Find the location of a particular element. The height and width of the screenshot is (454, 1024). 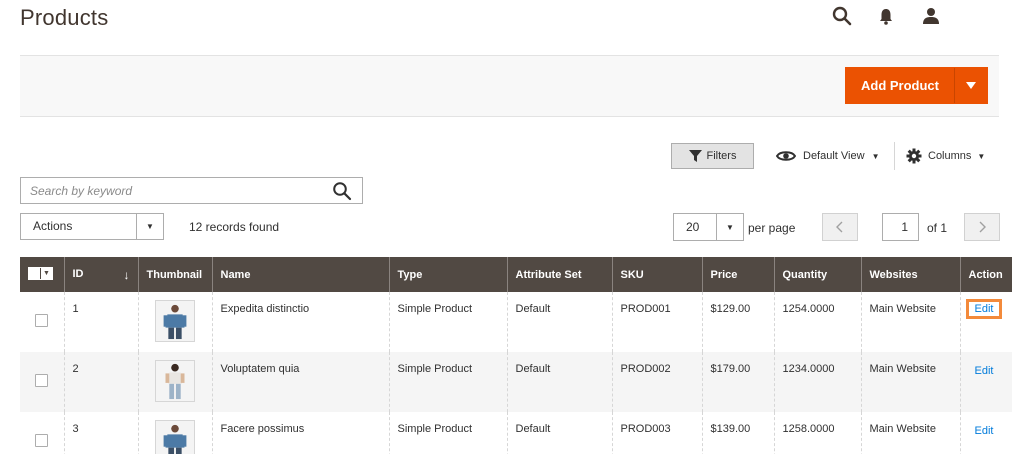

mass-actions-select: Actions ▼ is located at coordinates (92, 226).